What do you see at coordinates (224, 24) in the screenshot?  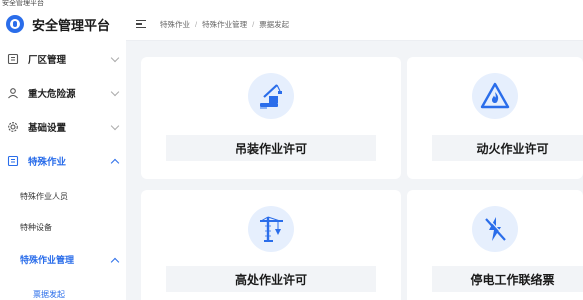 I see `breadcrumb-item: 特殊作业管理` at bounding box center [224, 24].